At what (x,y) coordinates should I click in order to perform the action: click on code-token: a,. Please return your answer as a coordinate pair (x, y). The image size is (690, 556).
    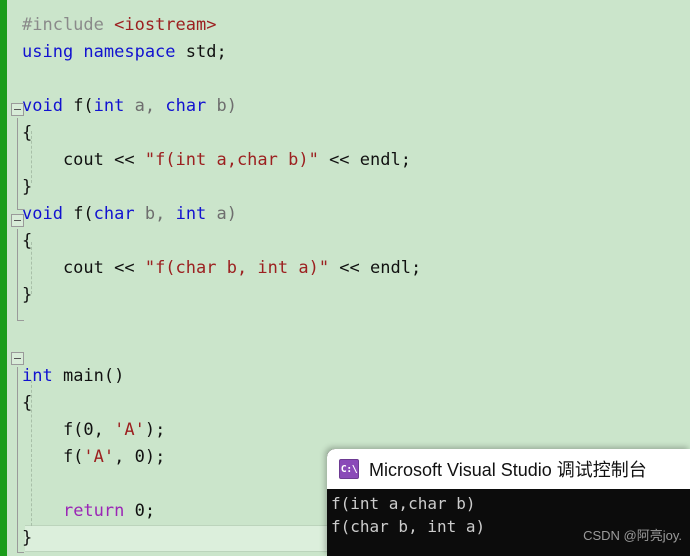
    Looking at the image, I should click on (150, 106).